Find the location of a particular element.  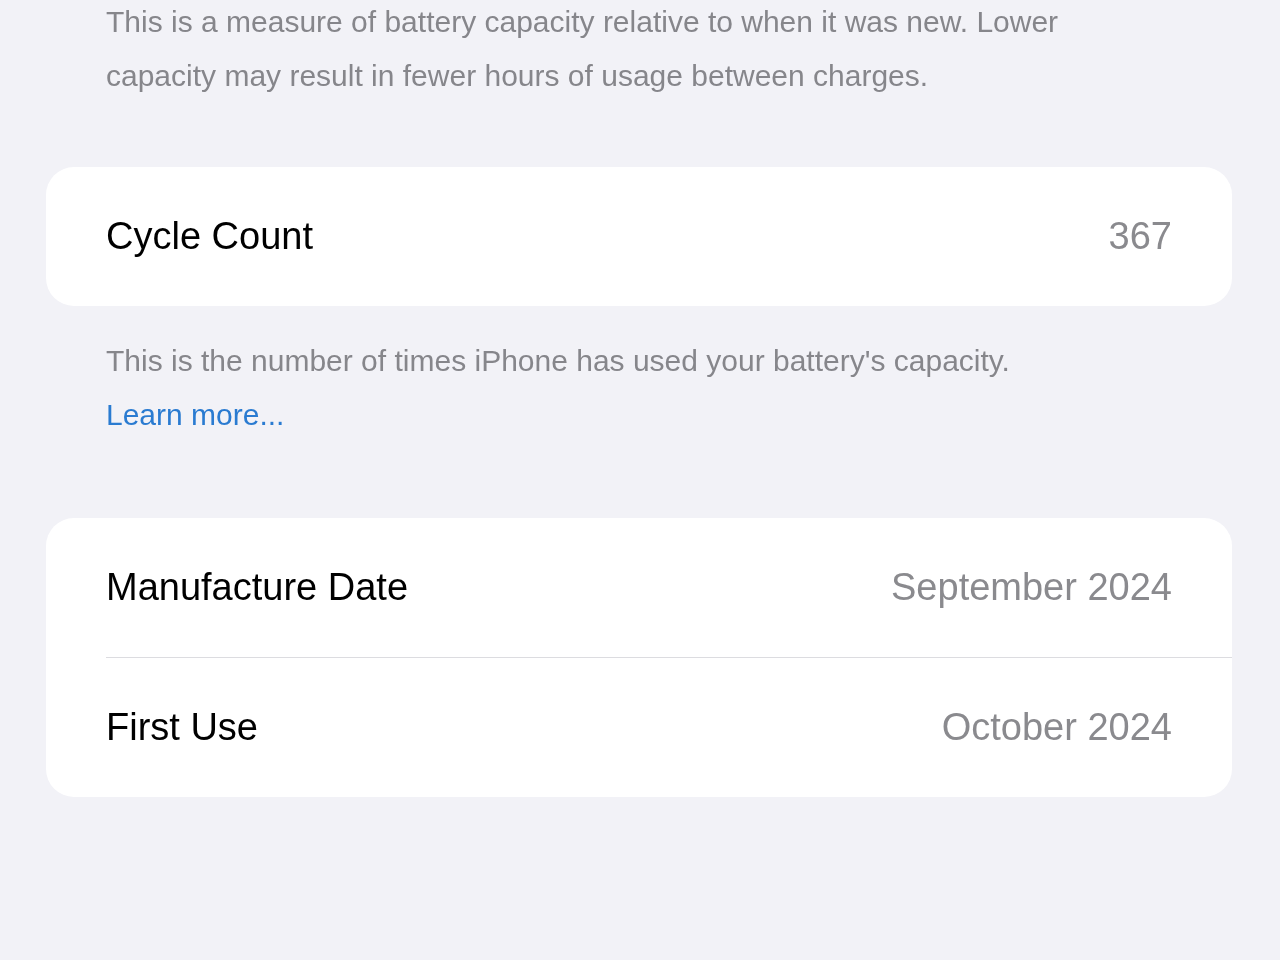

row-value: October 2024 is located at coordinates (1056, 727).